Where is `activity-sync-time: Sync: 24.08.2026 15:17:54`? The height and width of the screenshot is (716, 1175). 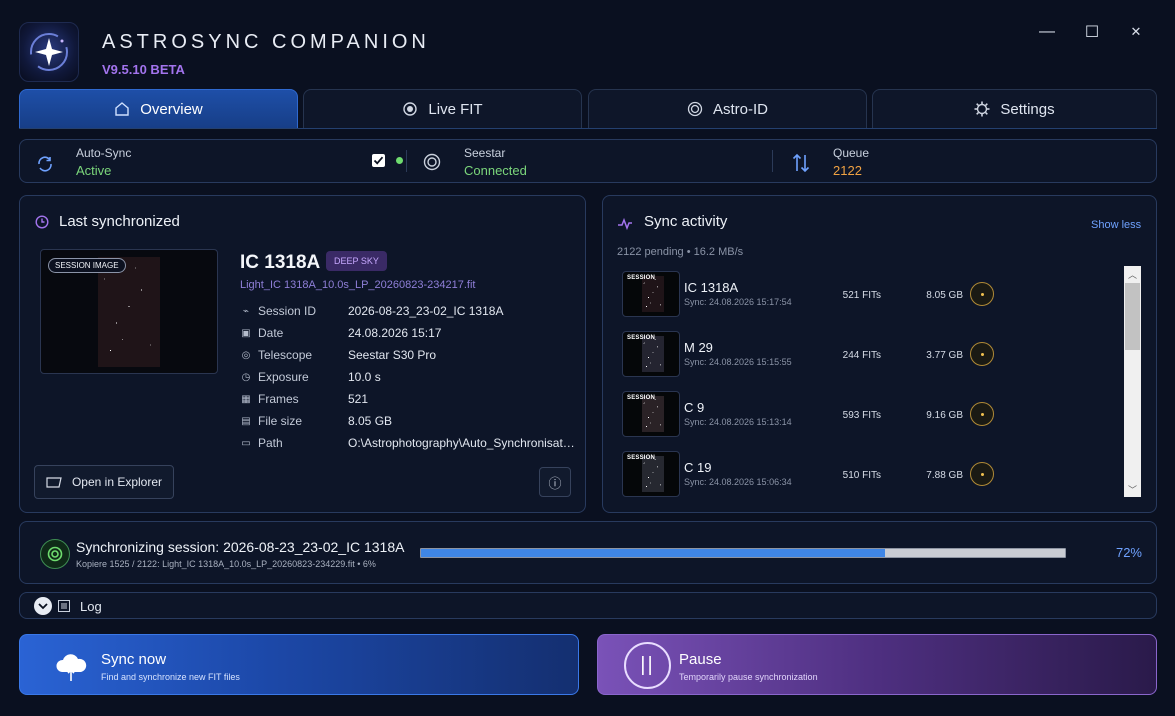
activity-sync-time: Sync: 24.08.2026 15:17:54 is located at coordinates (738, 302).